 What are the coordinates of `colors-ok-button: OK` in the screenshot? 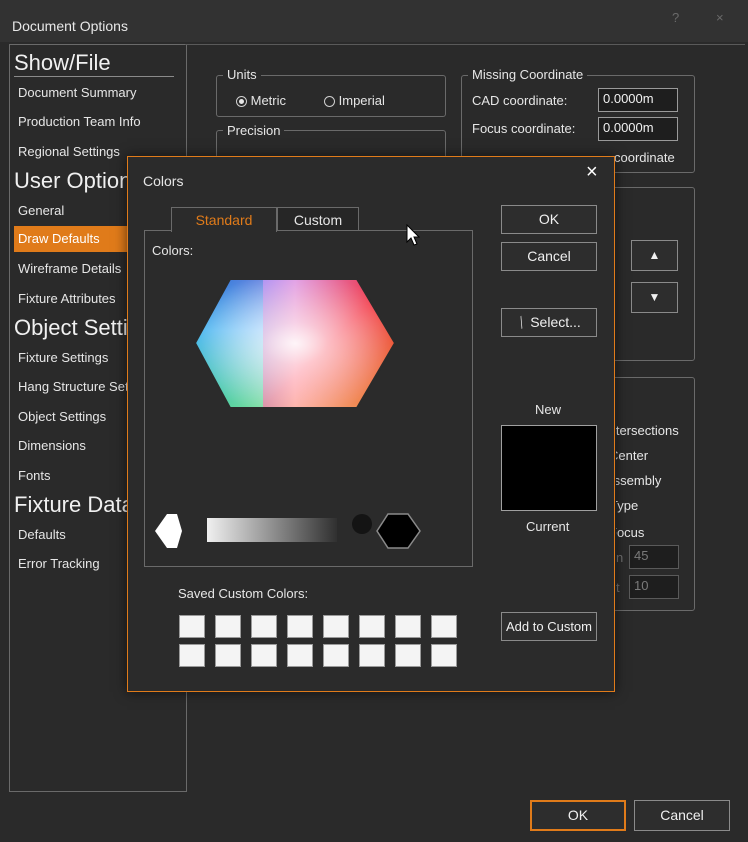 It's located at (549, 219).